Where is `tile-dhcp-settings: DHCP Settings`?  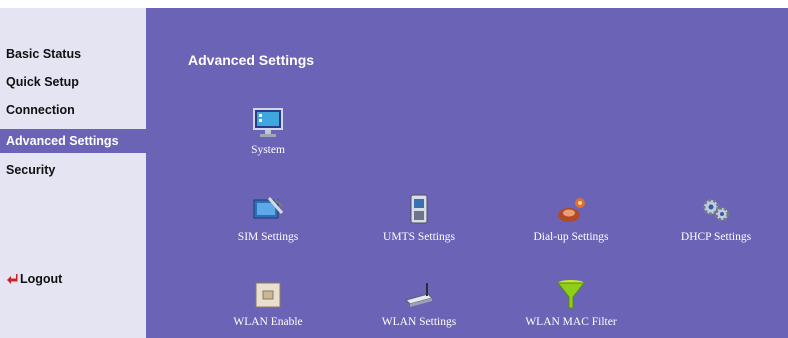 tile-dhcp-settings: DHCP Settings is located at coordinates (716, 218).